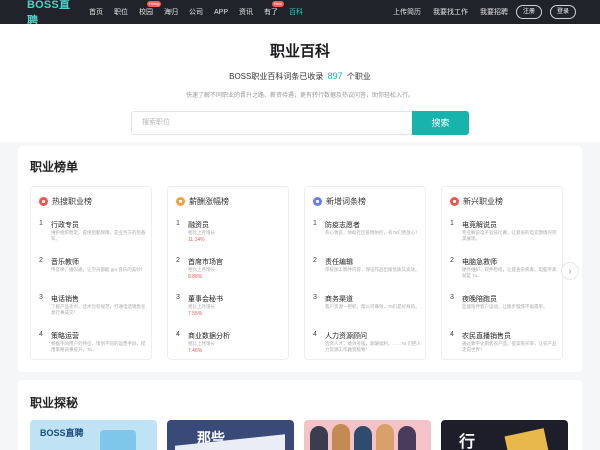 The width and height of the screenshot is (600, 450). What do you see at coordinates (271, 12) in the screenshot?
I see `nav-link-youle-label: 有了` at bounding box center [271, 12].